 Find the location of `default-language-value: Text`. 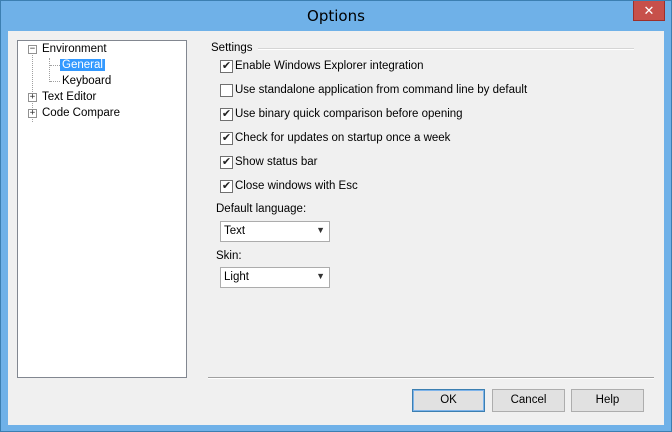

default-language-value: Text is located at coordinates (235, 231).